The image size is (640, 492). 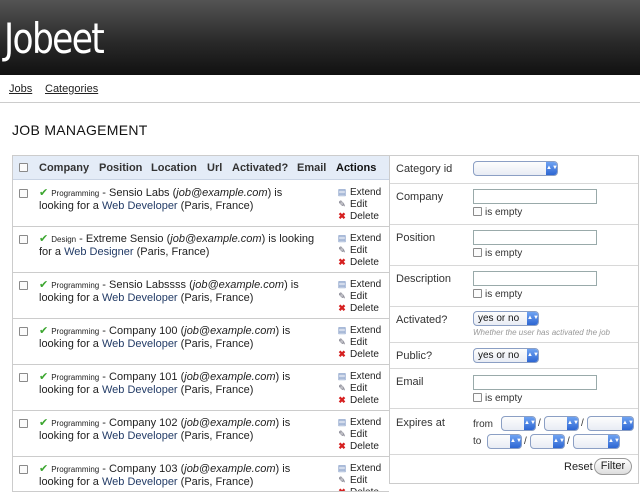 What do you see at coordinates (342, 480) in the screenshot?
I see `pencil-icon: ✎` at bounding box center [342, 480].